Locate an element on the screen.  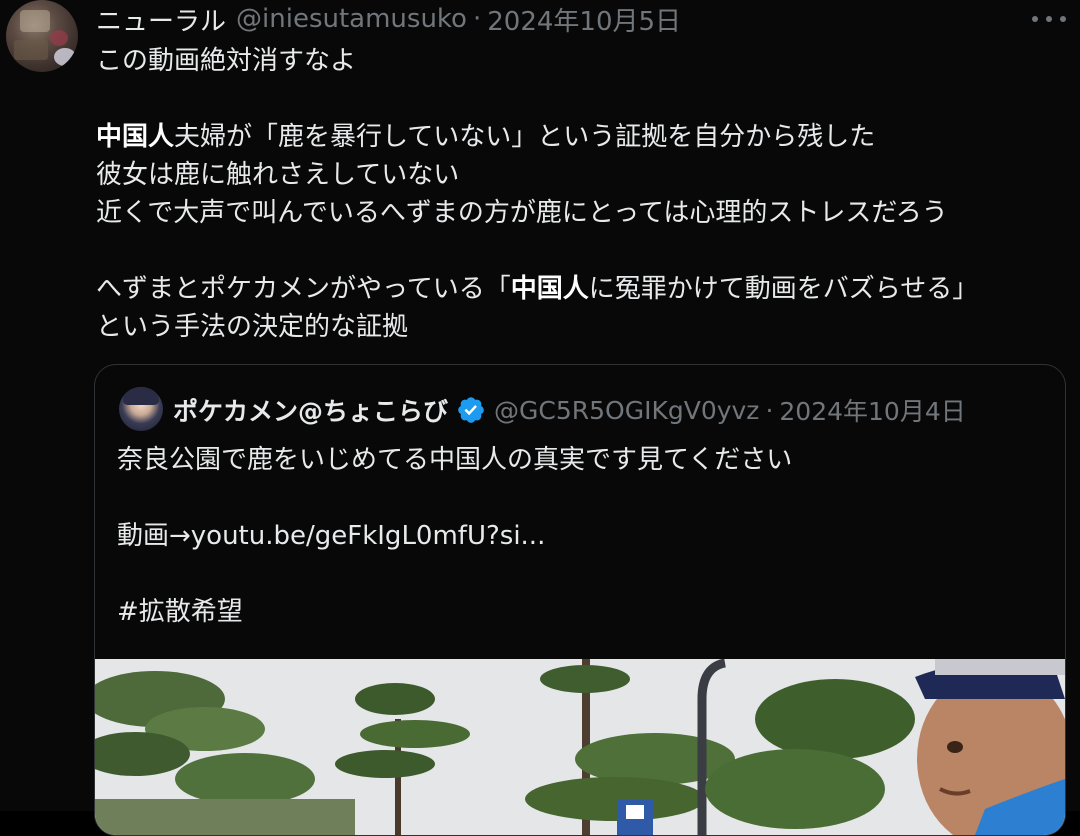
quoted-author-handle: @GC5R5OGIKgV0yvz is located at coordinates (626, 410).